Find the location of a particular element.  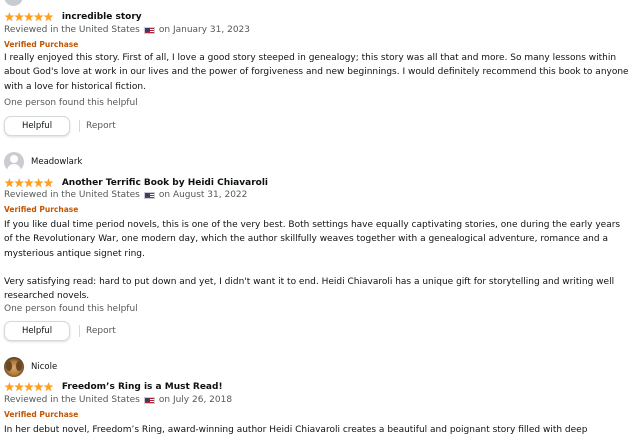

reviewer-profile-cutoff is located at coordinates (13, 3).